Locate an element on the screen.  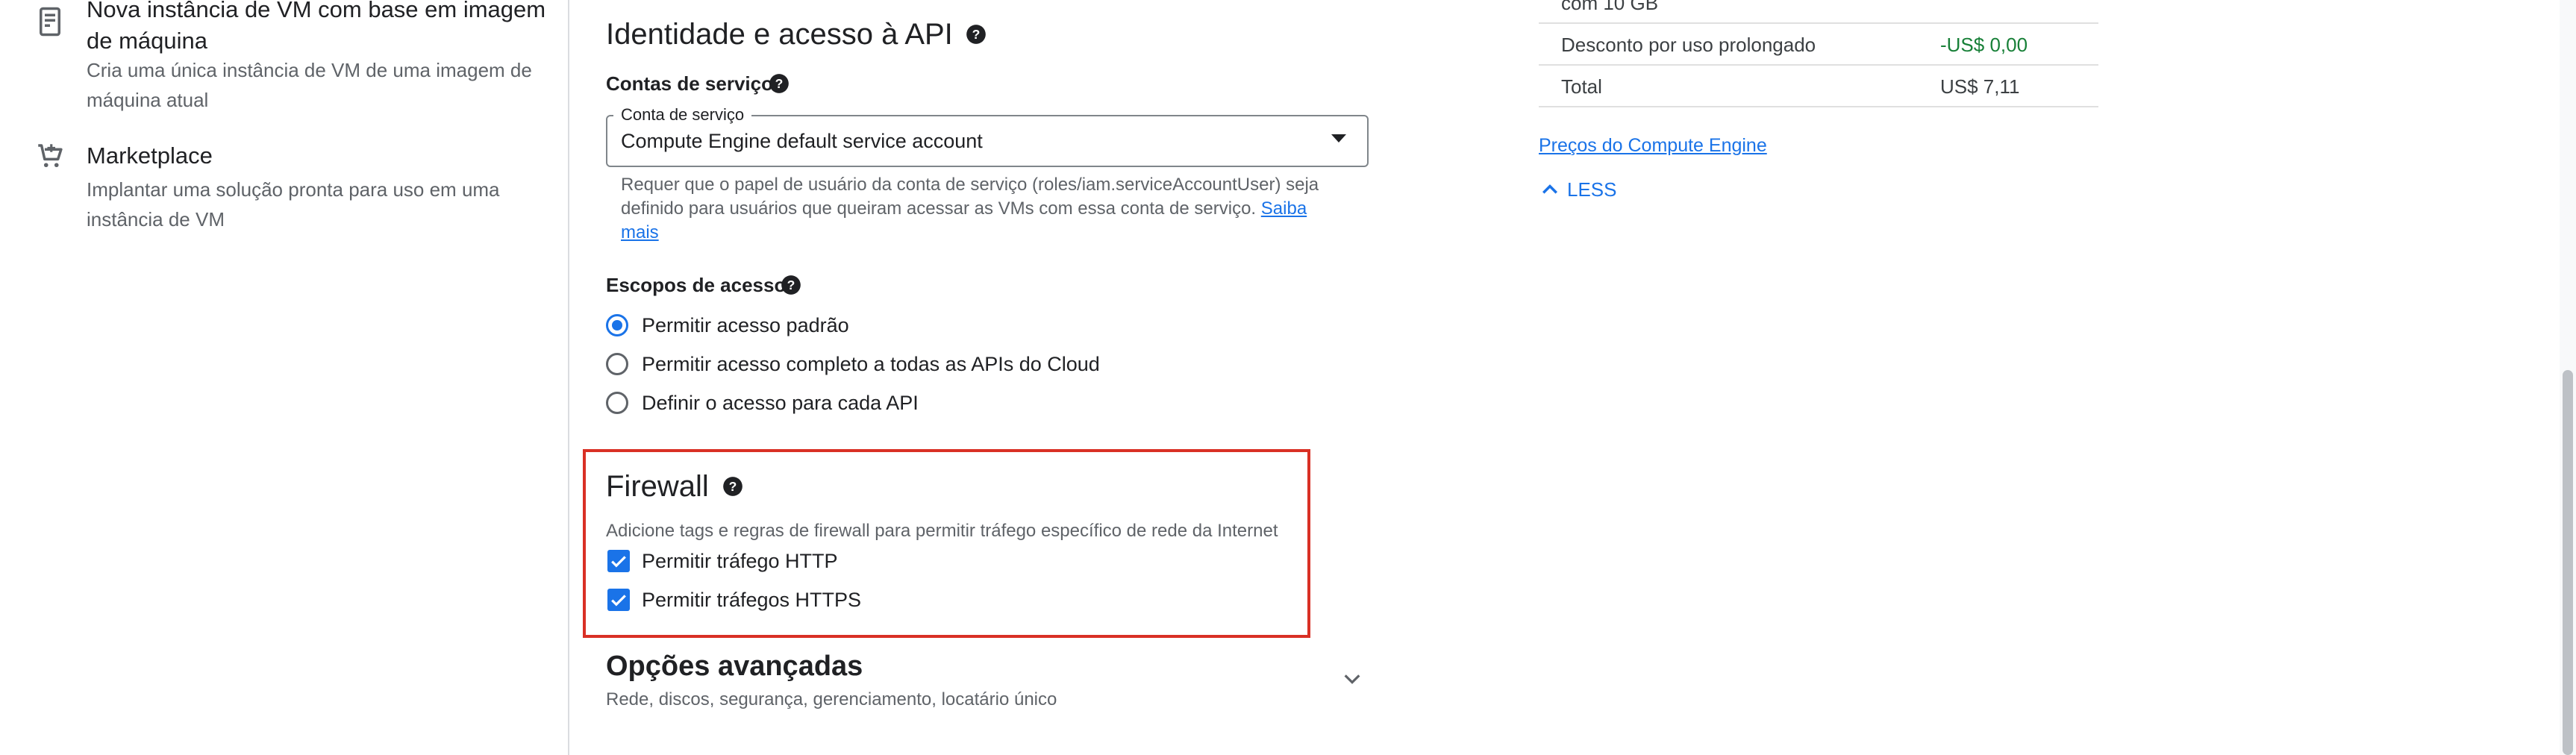
identity-help-icon: ? is located at coordinates (976, 34).